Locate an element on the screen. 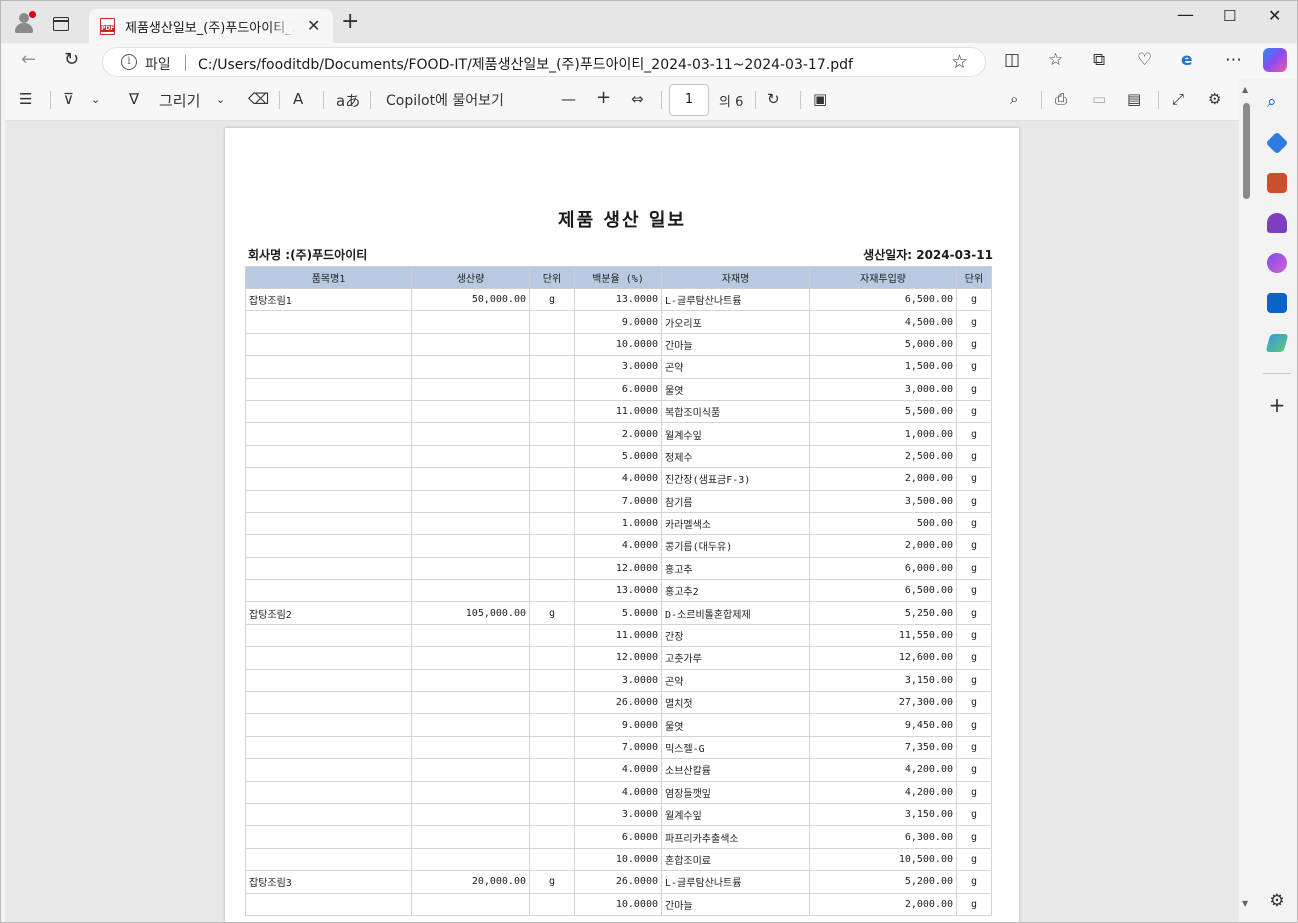 The width and height of the screenshot is (1298, 923). sidebar-add-icon: + is located at coordinates (1277, 405).